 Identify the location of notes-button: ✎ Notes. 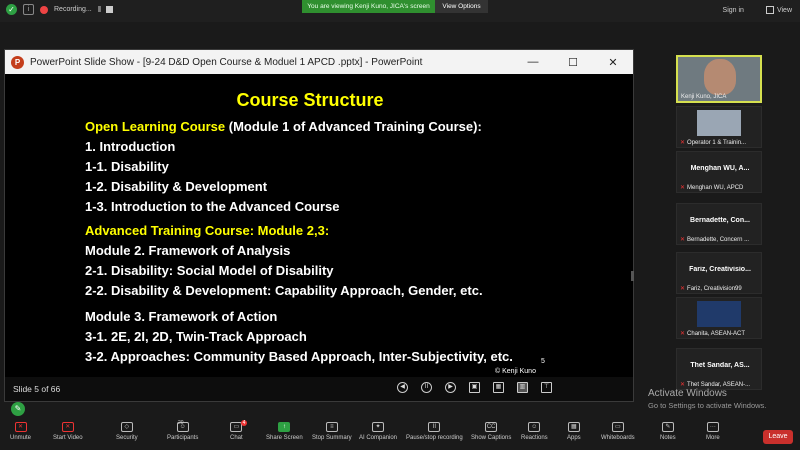
(668, 431).